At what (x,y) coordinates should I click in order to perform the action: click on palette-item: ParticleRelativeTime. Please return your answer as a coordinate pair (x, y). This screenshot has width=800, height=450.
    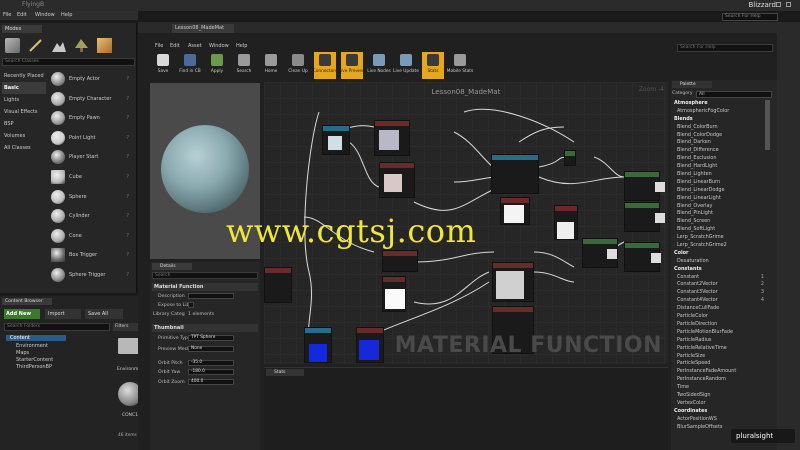
    Looking at the image, I should click on (722, 349).